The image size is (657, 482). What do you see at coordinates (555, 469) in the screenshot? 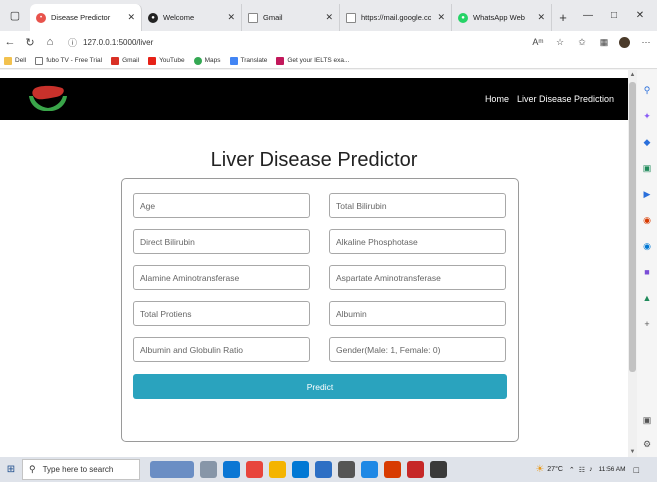
I see `weather-temperature: 27°C` at bounding box center [555, 469].